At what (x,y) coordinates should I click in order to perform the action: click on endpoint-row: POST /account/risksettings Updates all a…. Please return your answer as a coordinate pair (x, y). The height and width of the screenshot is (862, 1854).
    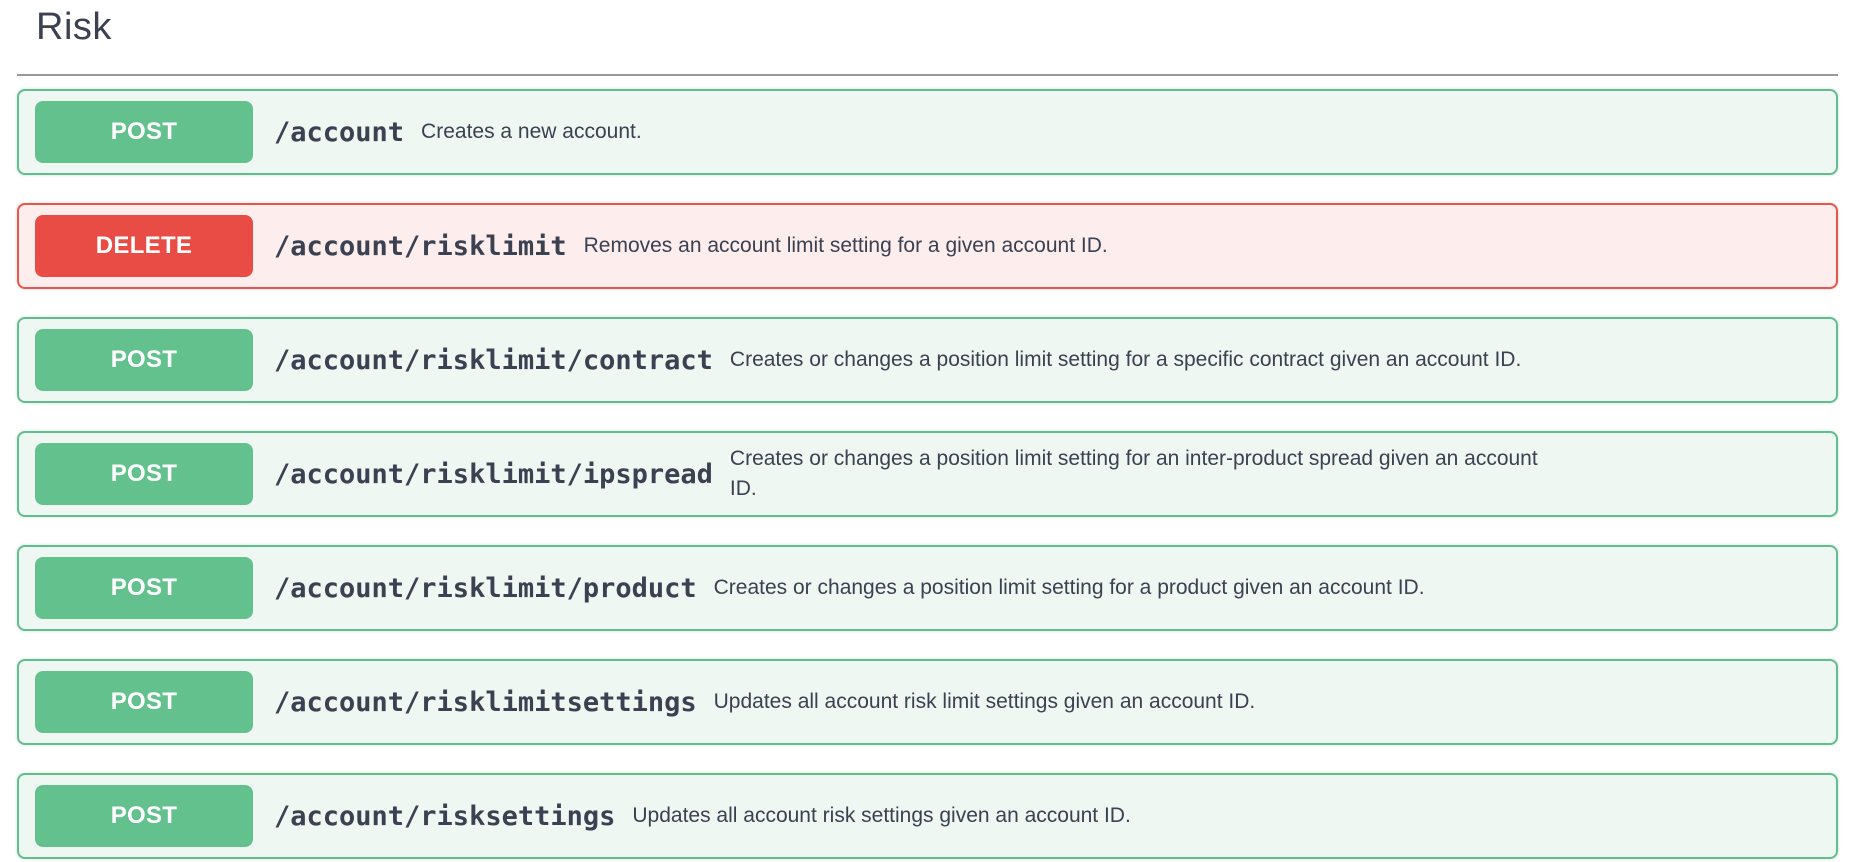
    Looking at the image, I should click on (927, 816).